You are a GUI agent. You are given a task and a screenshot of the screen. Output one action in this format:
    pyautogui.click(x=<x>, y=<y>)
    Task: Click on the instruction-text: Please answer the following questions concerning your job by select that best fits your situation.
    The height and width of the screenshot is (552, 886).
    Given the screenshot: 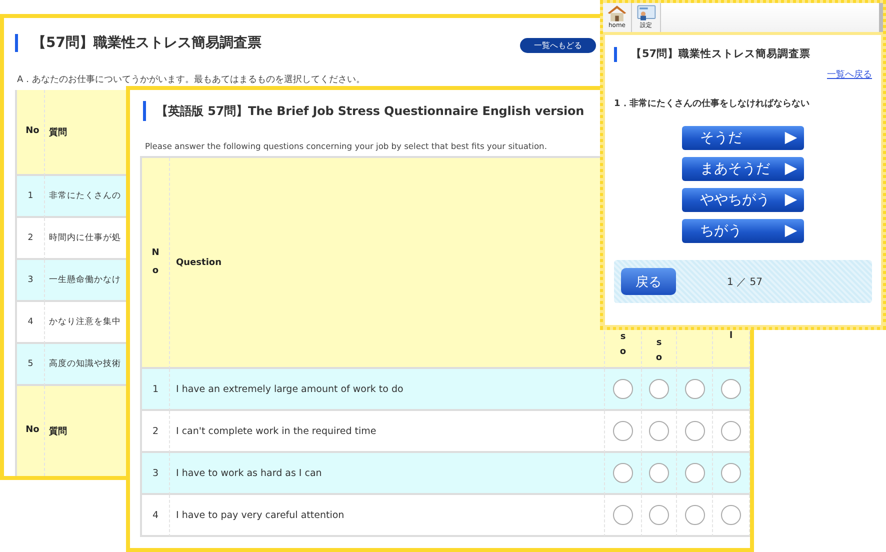 What is the action you would take?
    pyautogui.click(x=346, y=146)
    